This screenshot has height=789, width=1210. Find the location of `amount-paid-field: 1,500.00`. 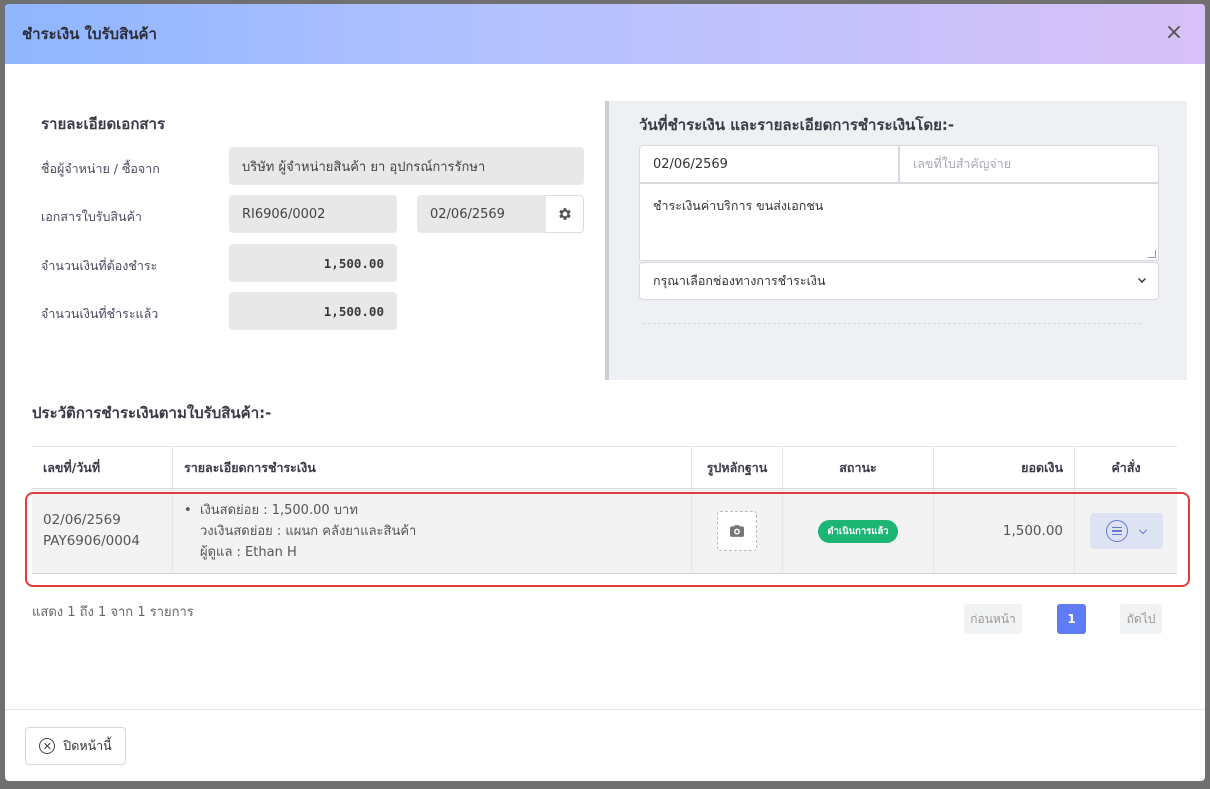

amount-paid-field: 1,500.00 is located at coordinates (313, 311).